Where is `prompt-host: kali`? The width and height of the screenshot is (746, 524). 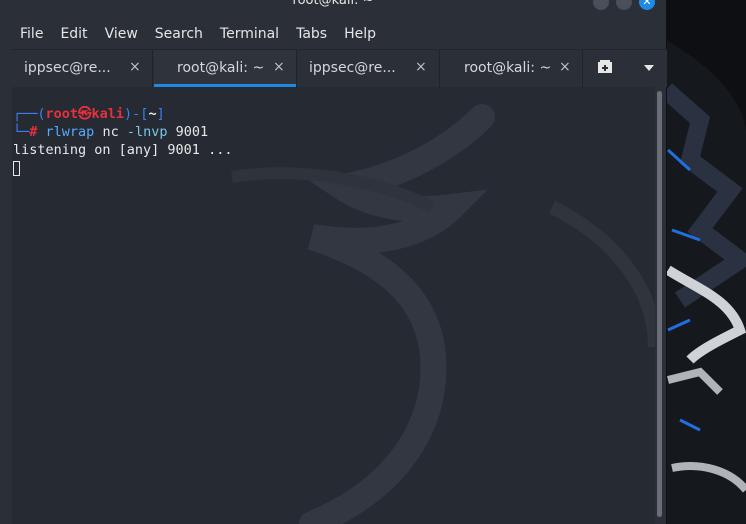 prompt-host: kali is located at coordinates (108, 114).